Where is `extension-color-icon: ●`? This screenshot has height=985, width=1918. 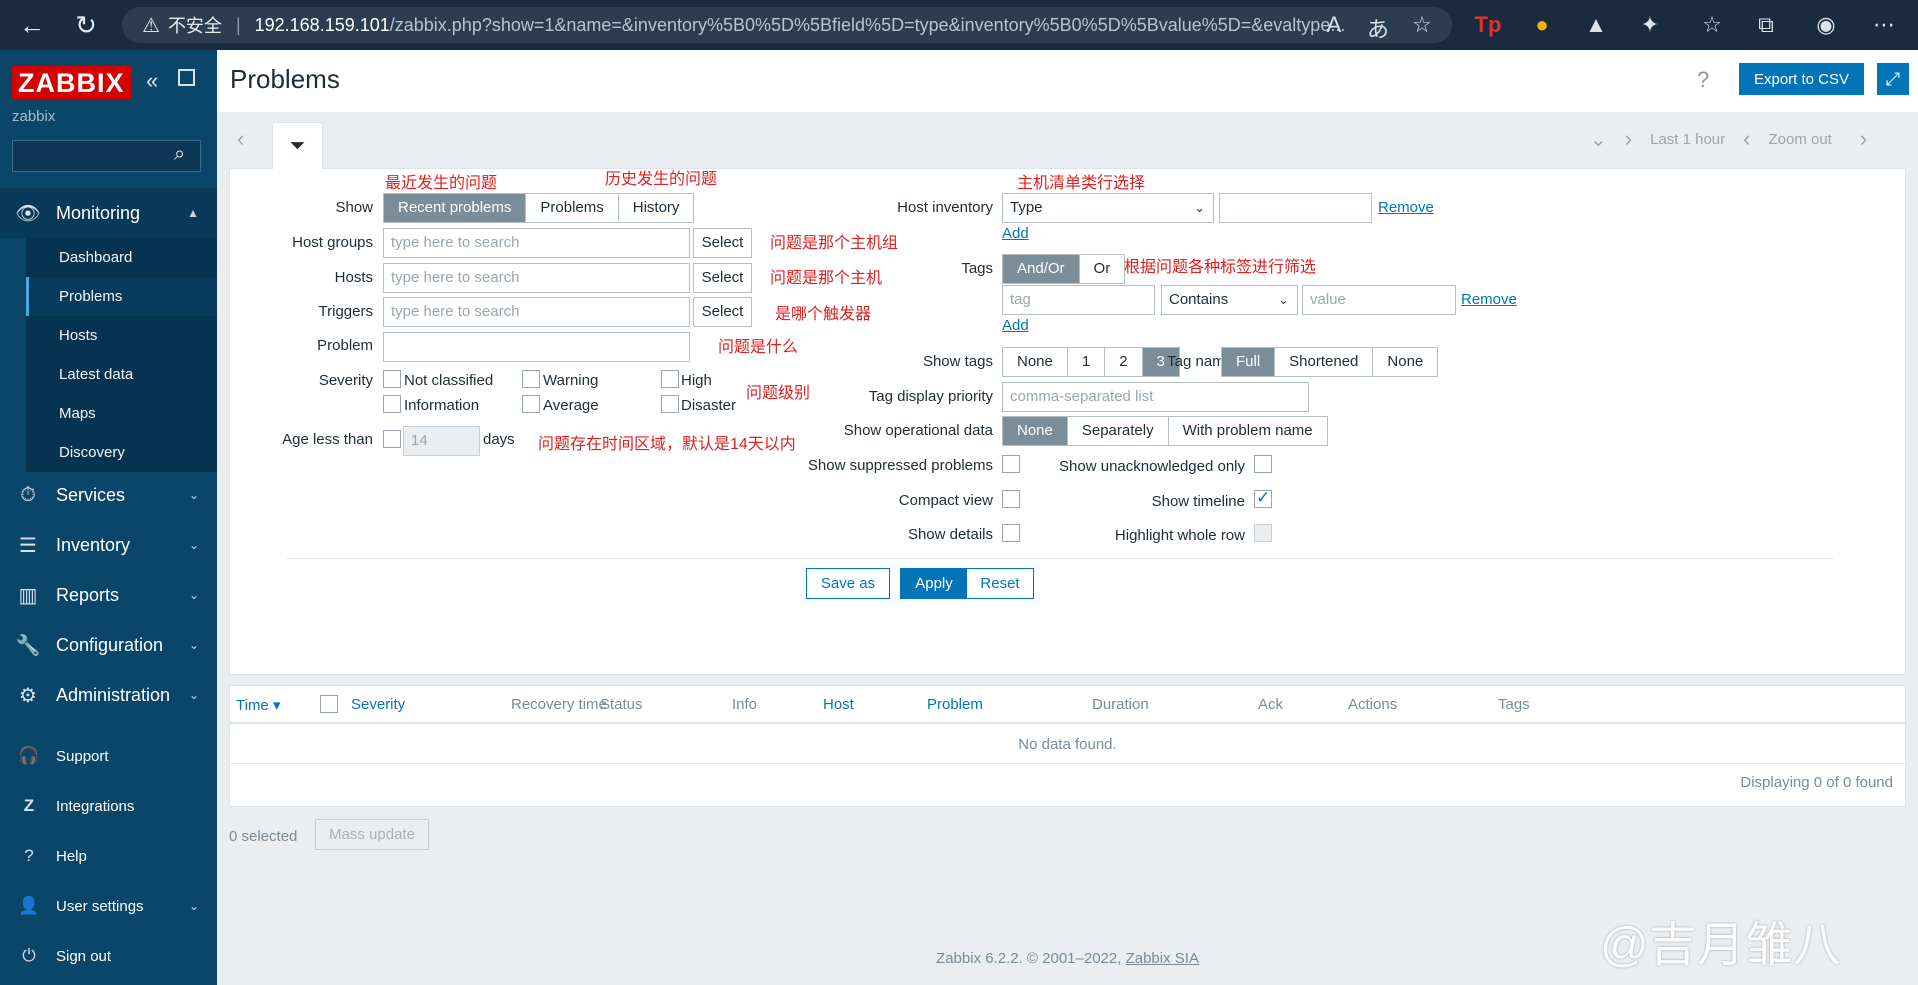
extension-color-icon: ● is located at coordinates (1542, 25).